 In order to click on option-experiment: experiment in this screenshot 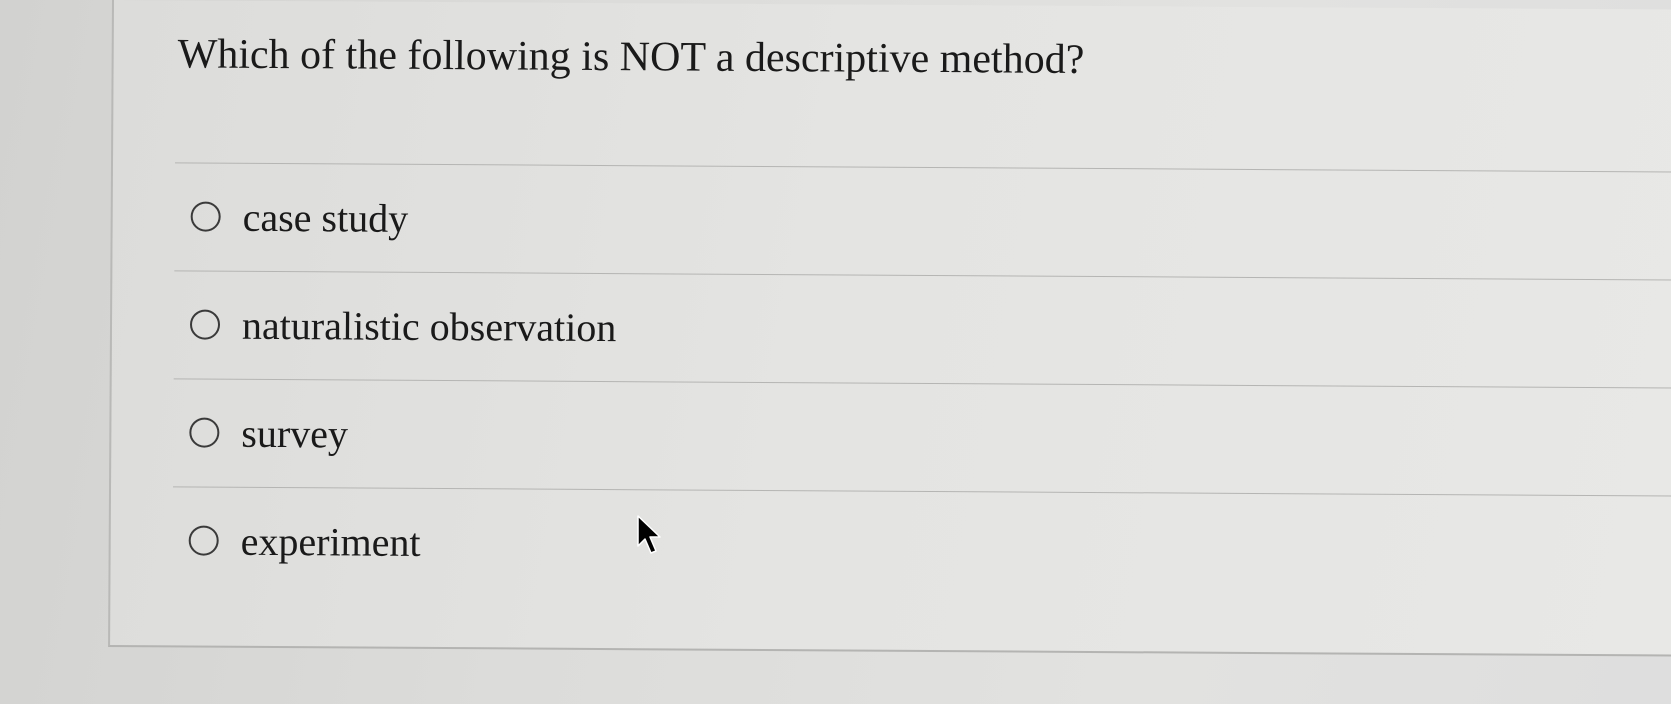, I will do `click(304, 540)`.